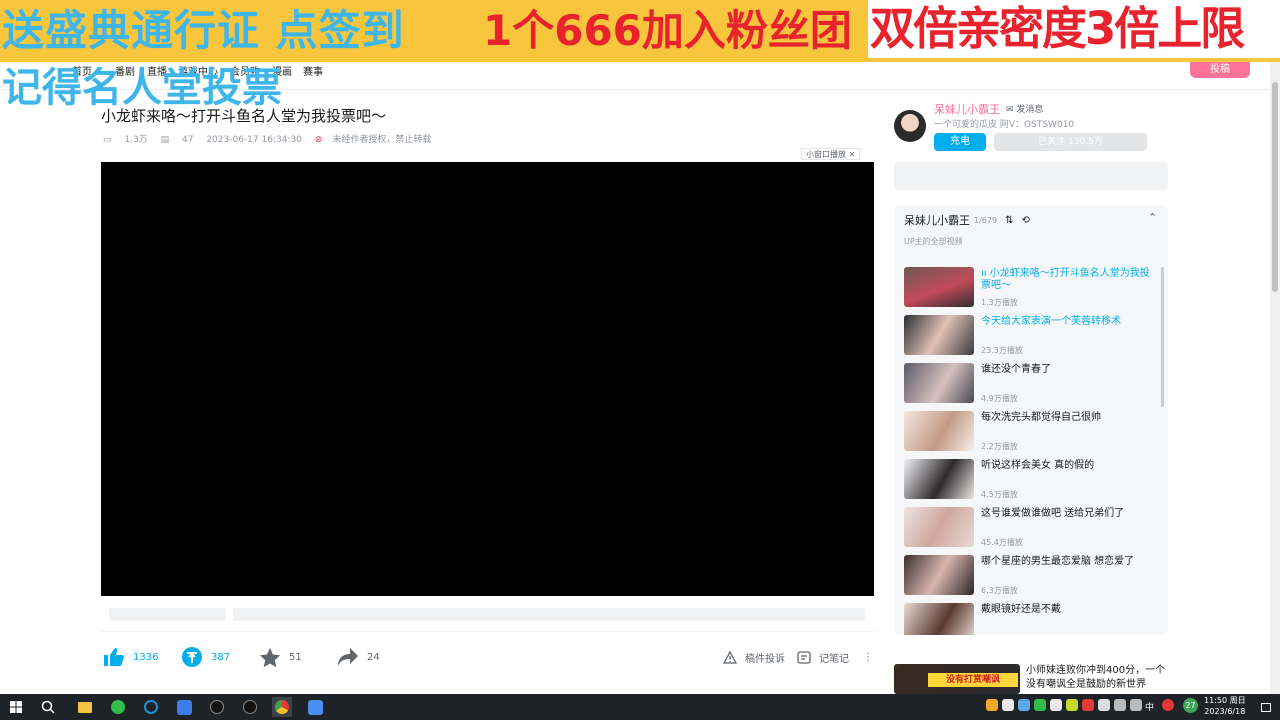 Image resolution: width=1280 pixels, height=720 pixels. What do you see at coordinates (1149, 706) in the screenshot?
I see `input-method-indicator: 中` at bounding box center [1149, 706].